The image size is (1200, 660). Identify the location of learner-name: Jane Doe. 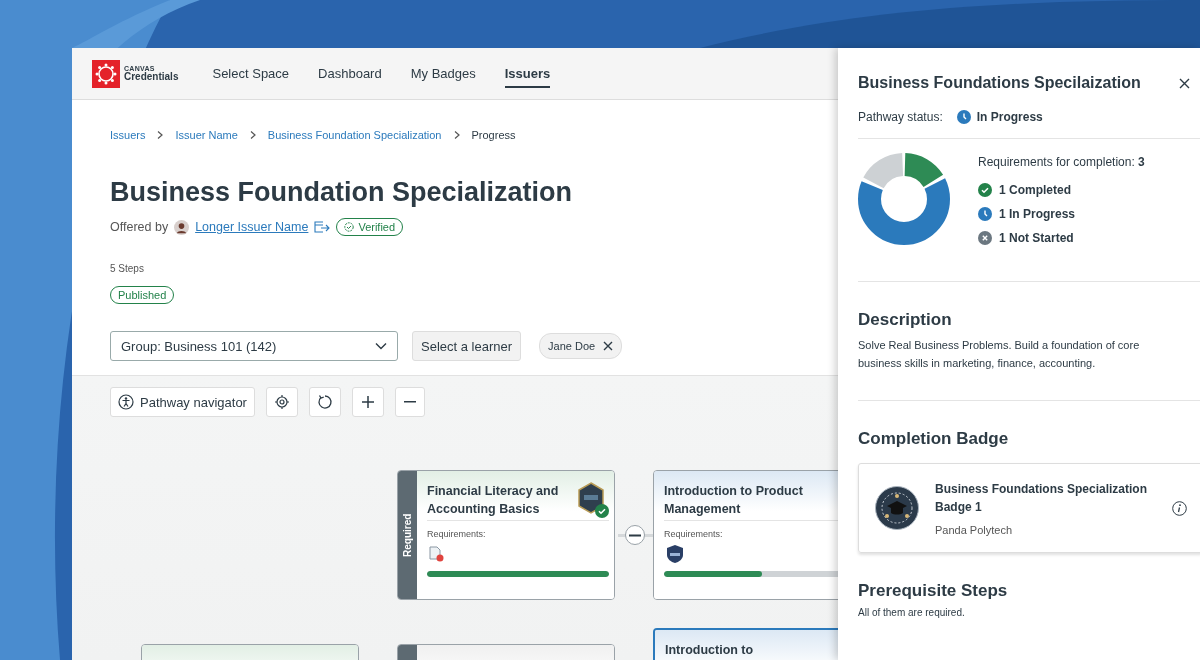
(572, 346).